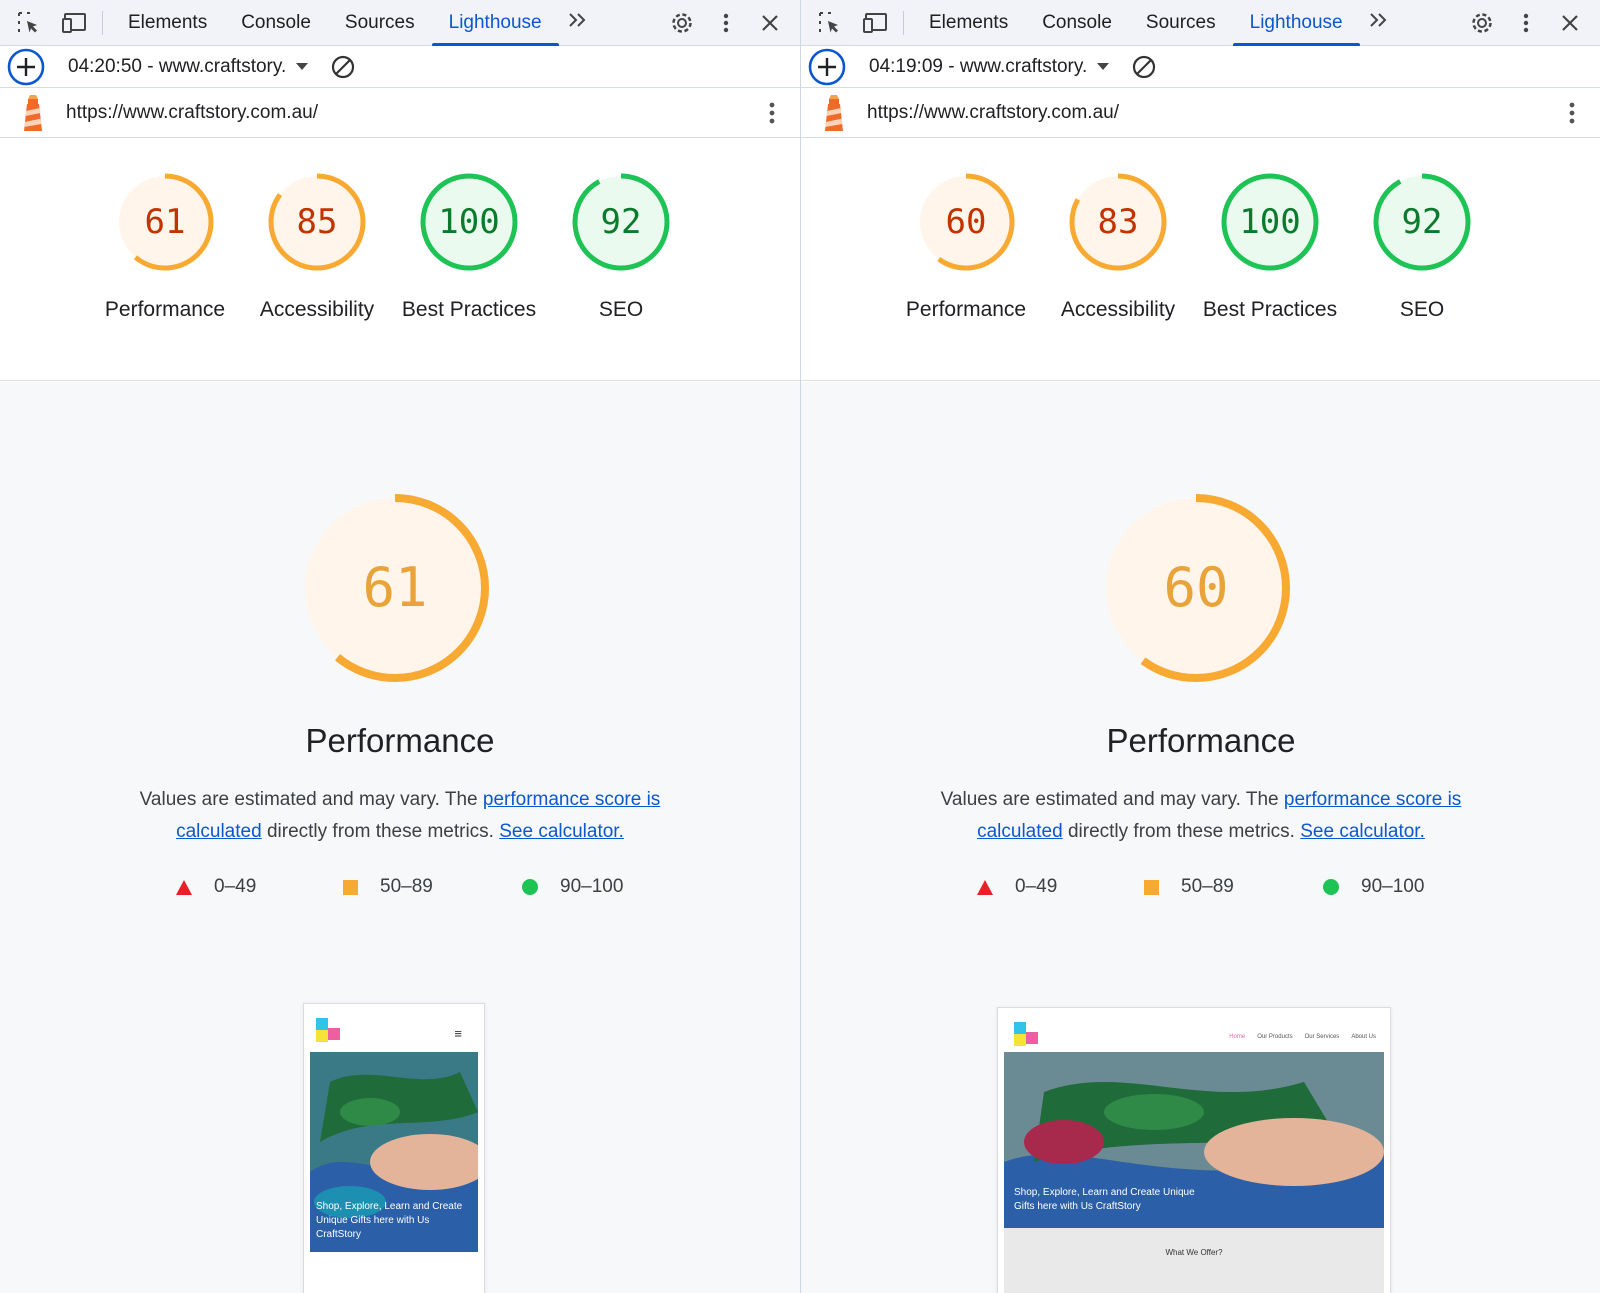  I want to click on hamburger-menu-icon: ≡, so click(458, 1033).